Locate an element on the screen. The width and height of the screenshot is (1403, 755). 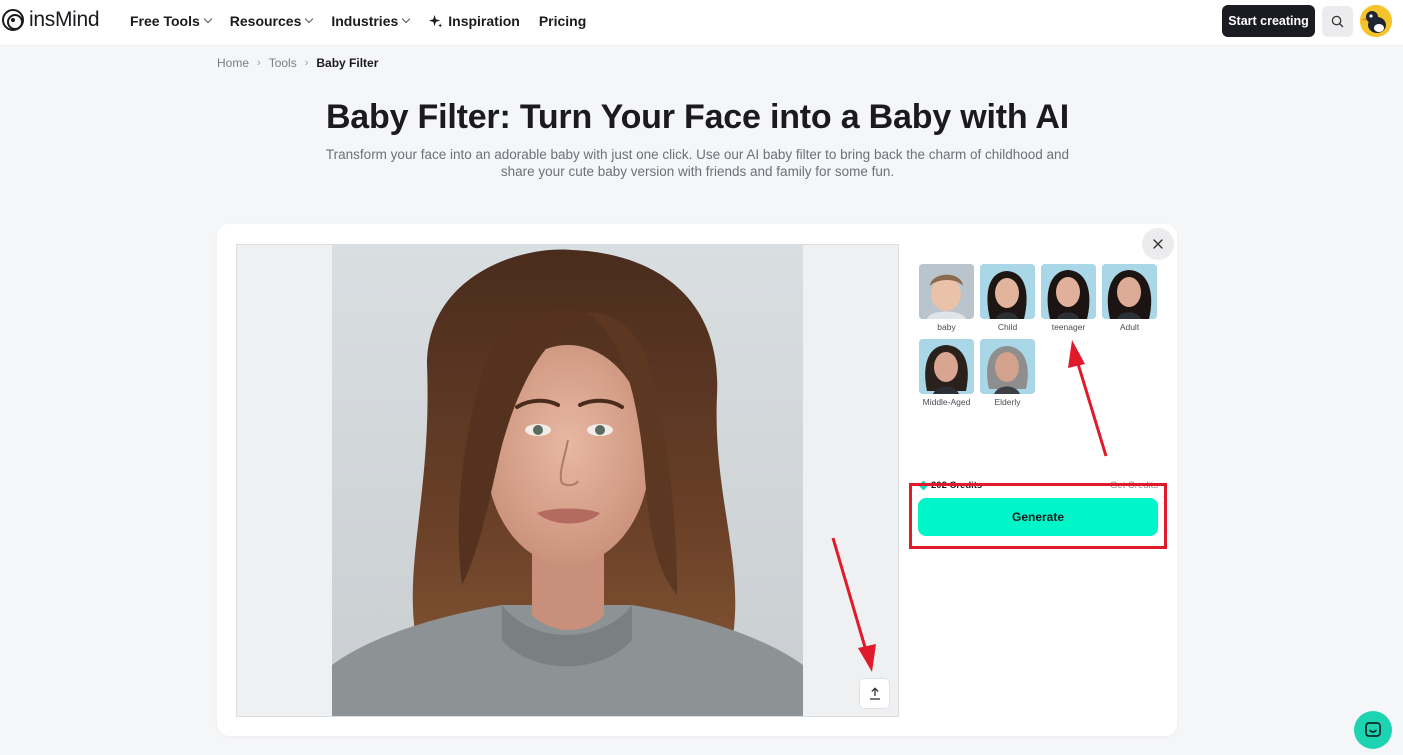
nav-inspiration-label: Inspiration is located at coordinates (484, 21).